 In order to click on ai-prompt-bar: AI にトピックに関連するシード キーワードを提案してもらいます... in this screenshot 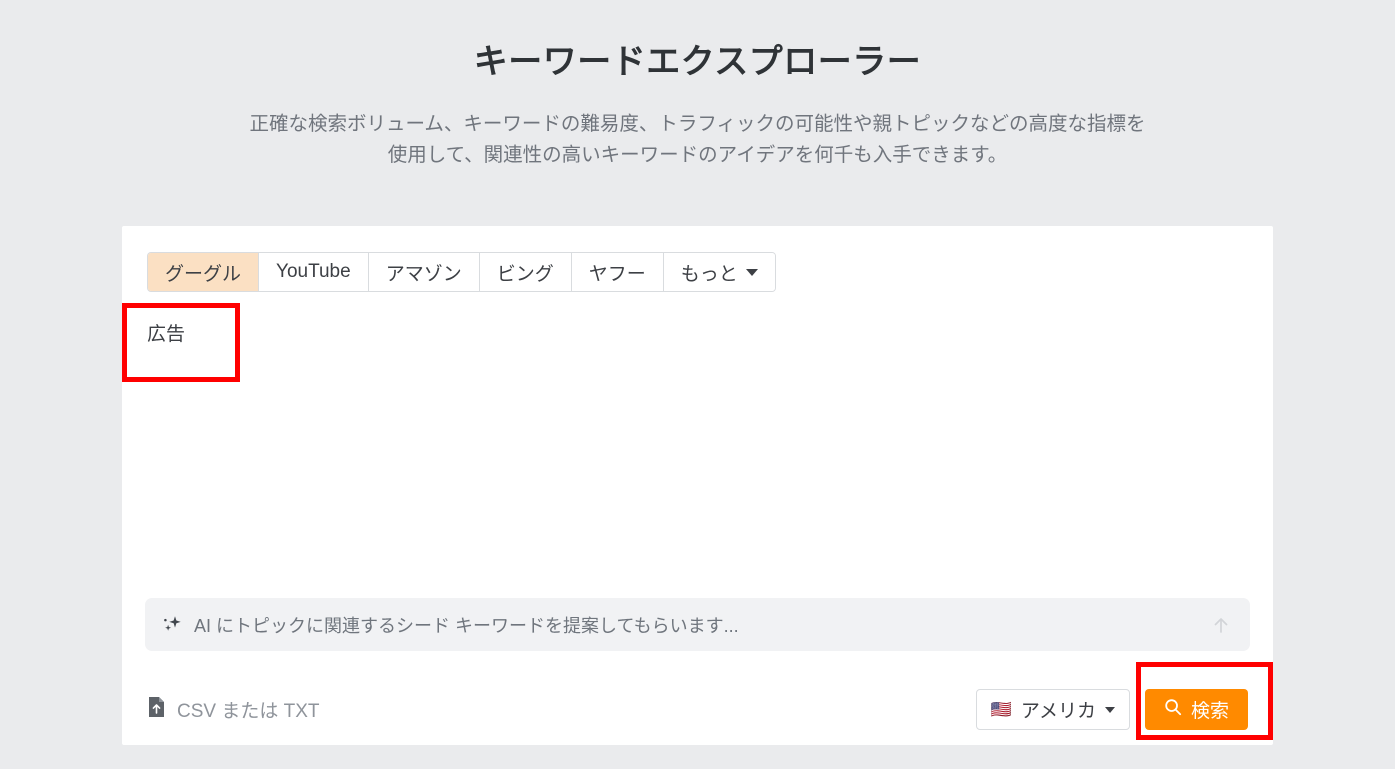, I will do `click(697, 624)`.